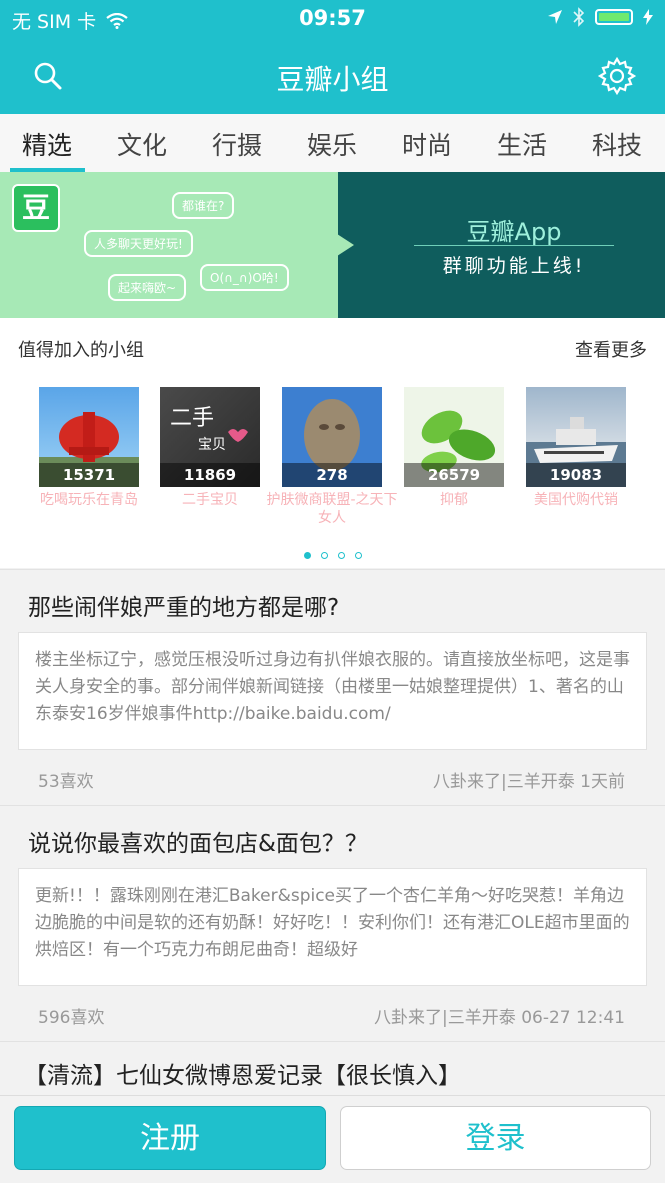 The image size is (665, 1183). I want to click on charging-icon, so click(648, 17).